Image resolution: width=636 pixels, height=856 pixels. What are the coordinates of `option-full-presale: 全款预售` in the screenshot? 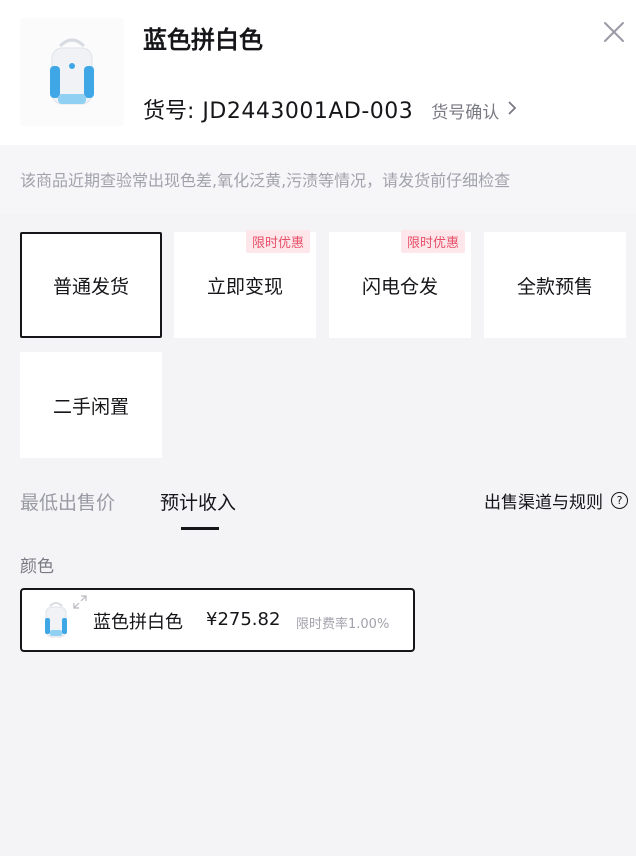 It's located at (555, 285).